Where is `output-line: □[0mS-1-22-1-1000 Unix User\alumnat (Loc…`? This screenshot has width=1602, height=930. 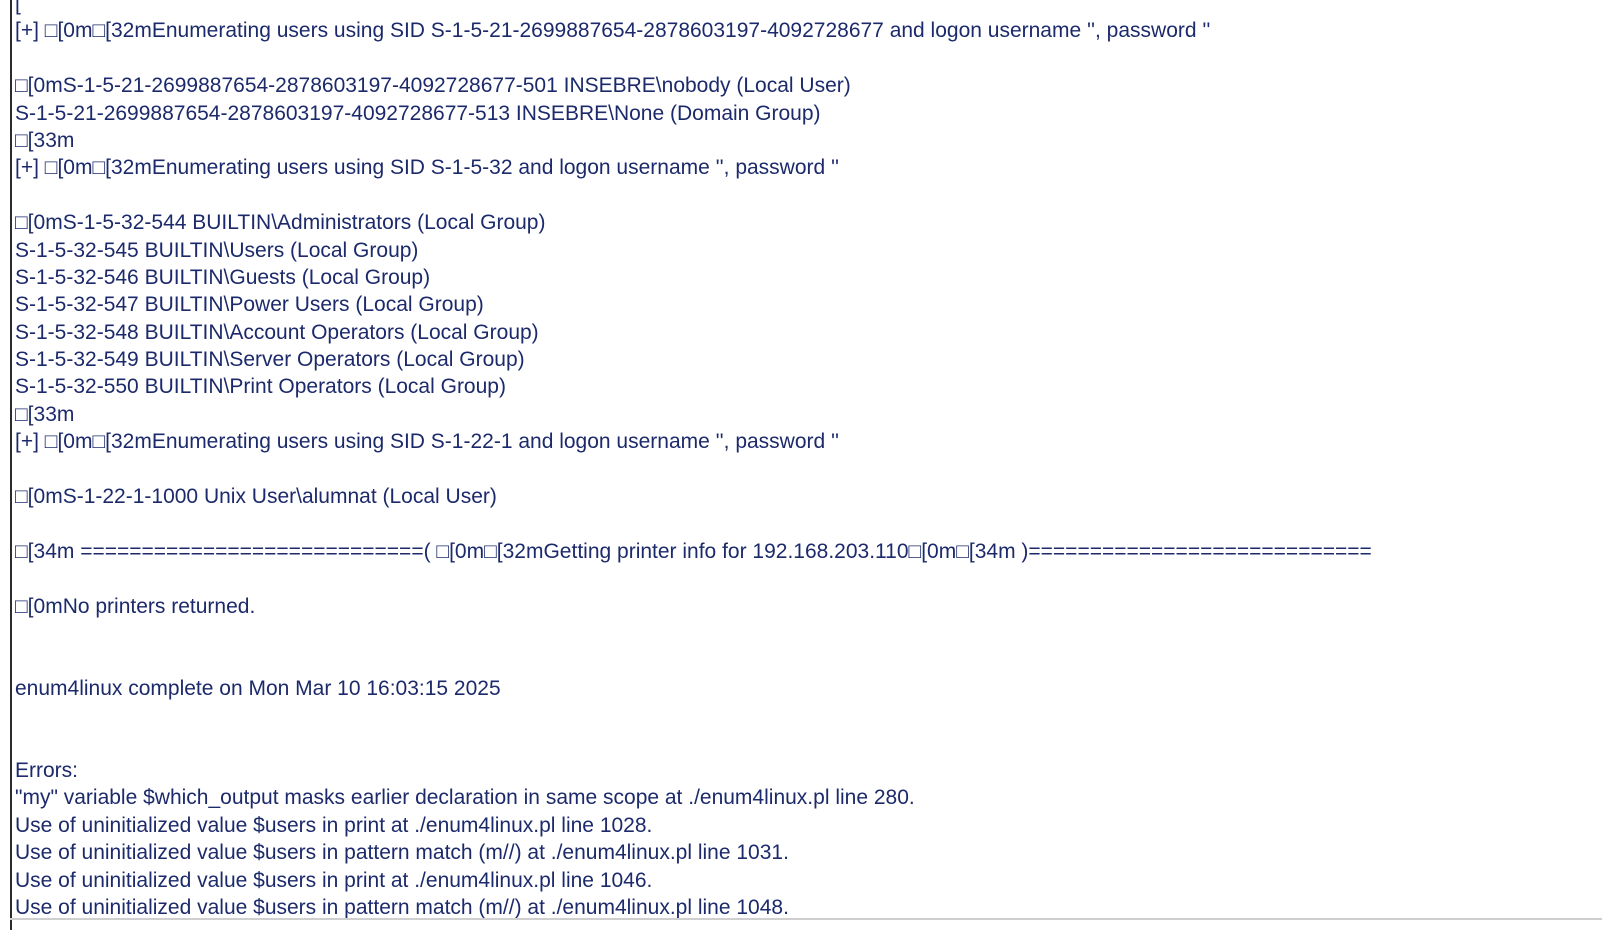
output-line: □[0mS-1-22-1-1000 Unix User\alumnat (Loc… is located at coordinates (256, 497).